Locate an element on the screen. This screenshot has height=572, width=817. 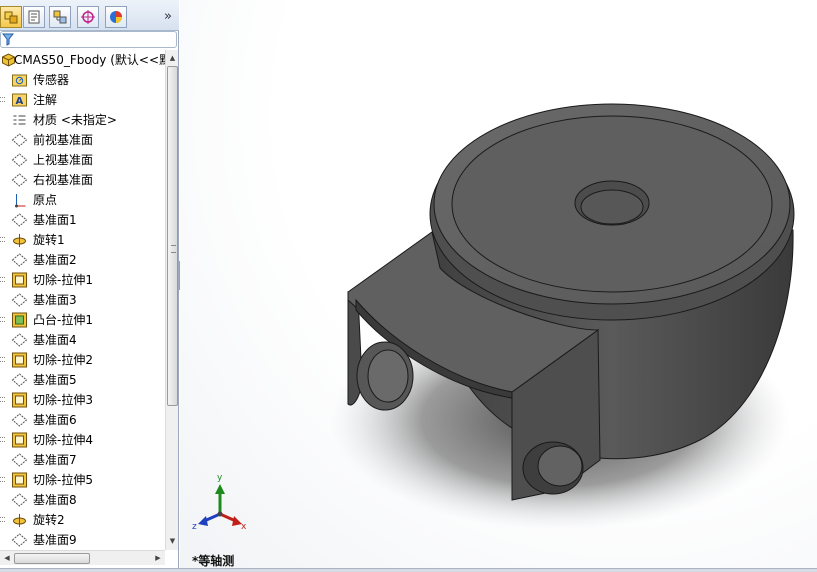
revolve-icon is located at coordinates (19, 520).